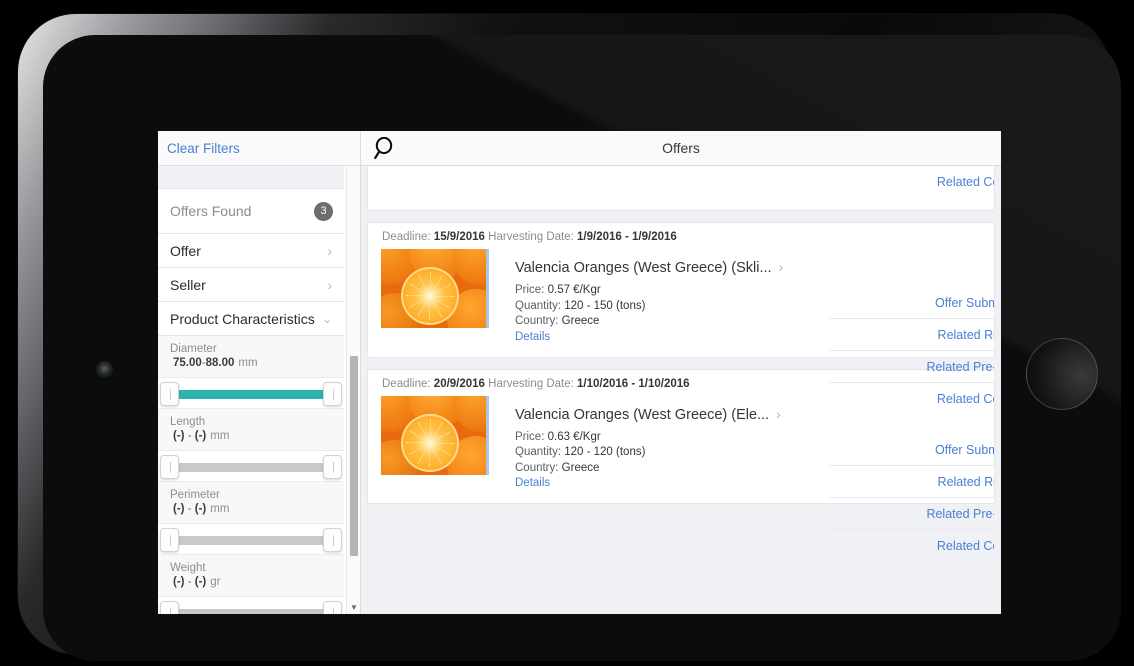  I want to click on facet-label: Length, so click(188, 422).